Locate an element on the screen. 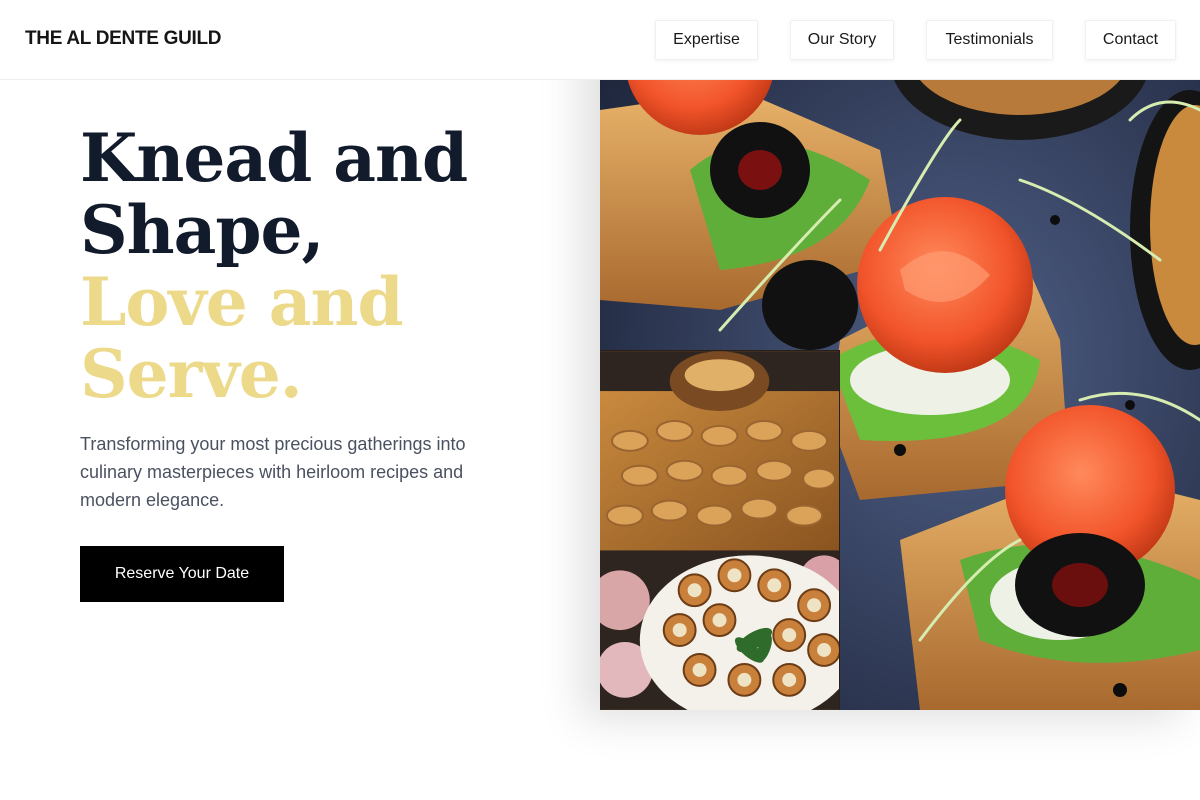 The height and width of the screenshot is (800, 1200). hero-title-line-4: Serve. is located at coordinates (191, 374).